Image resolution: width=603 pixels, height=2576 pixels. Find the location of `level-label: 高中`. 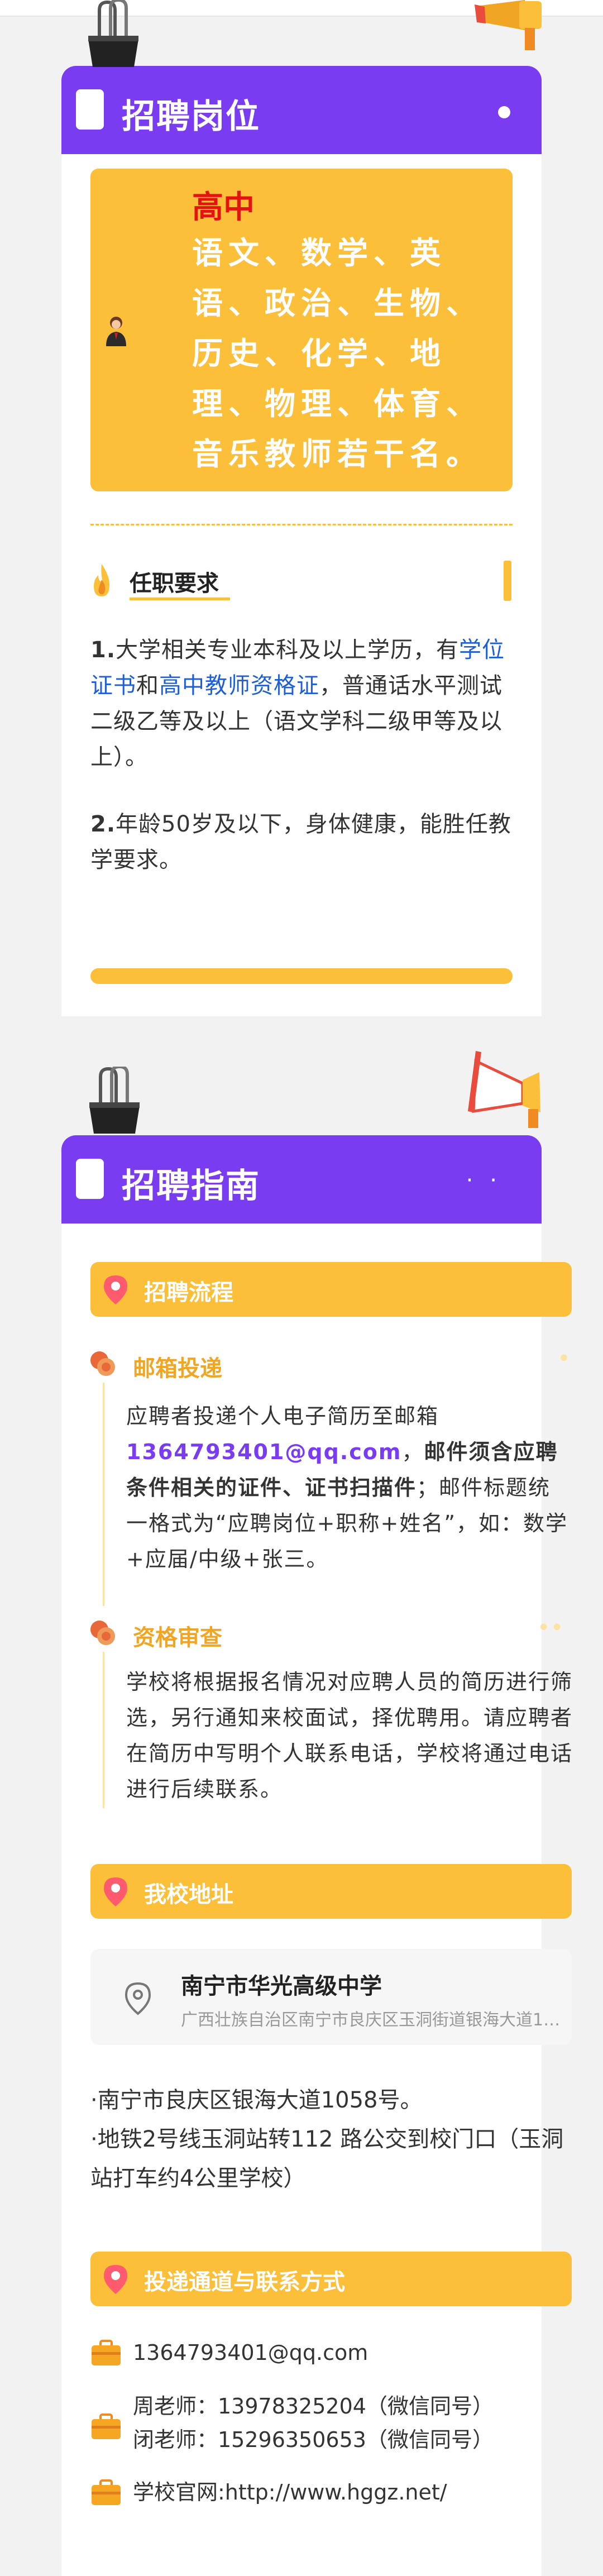

level-label: 高中 is located at coordinates (224, 207).